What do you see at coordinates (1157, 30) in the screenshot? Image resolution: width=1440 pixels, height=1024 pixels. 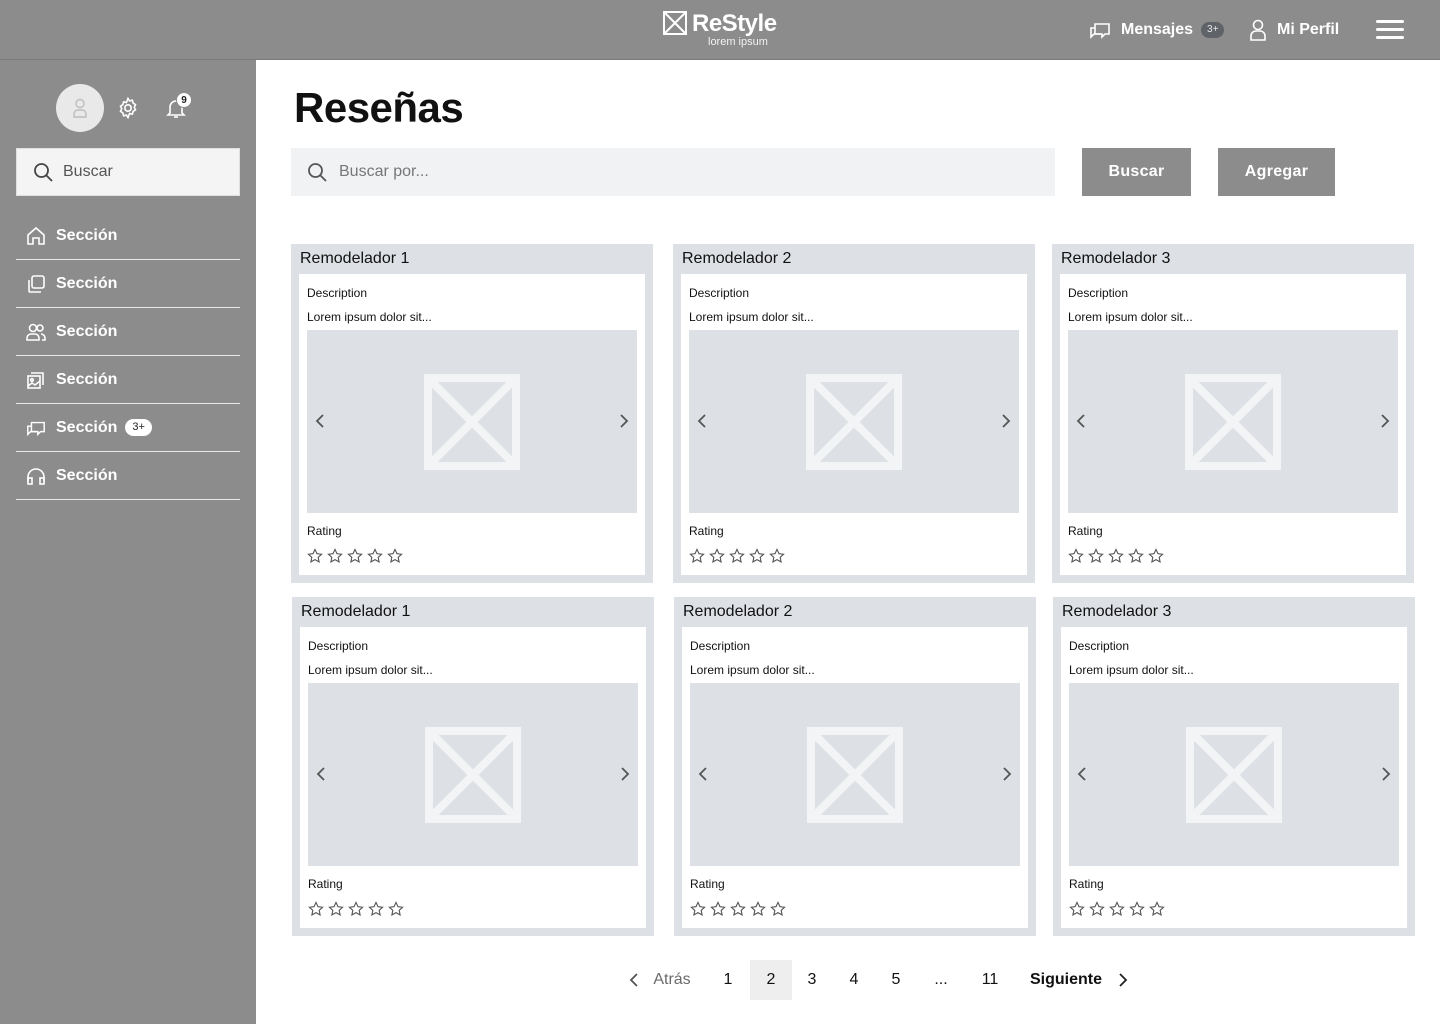 I see `messages-link: Mensajes 3+` at bounding box center [1157, 30].